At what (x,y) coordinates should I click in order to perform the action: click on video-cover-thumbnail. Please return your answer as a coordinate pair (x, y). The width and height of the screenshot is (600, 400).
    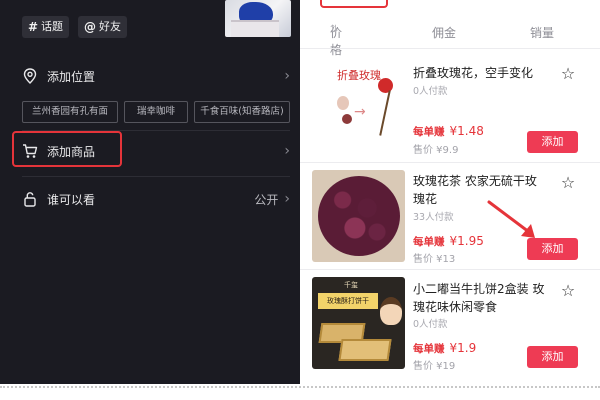
    Looking at the image, I should click on (258, 18).